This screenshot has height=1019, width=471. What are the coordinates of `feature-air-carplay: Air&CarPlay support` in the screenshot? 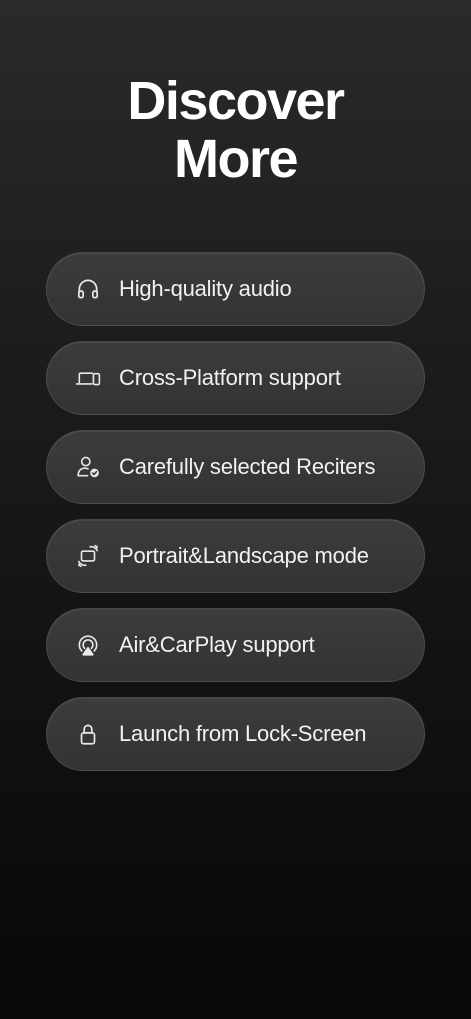 It's located at (235, 645).